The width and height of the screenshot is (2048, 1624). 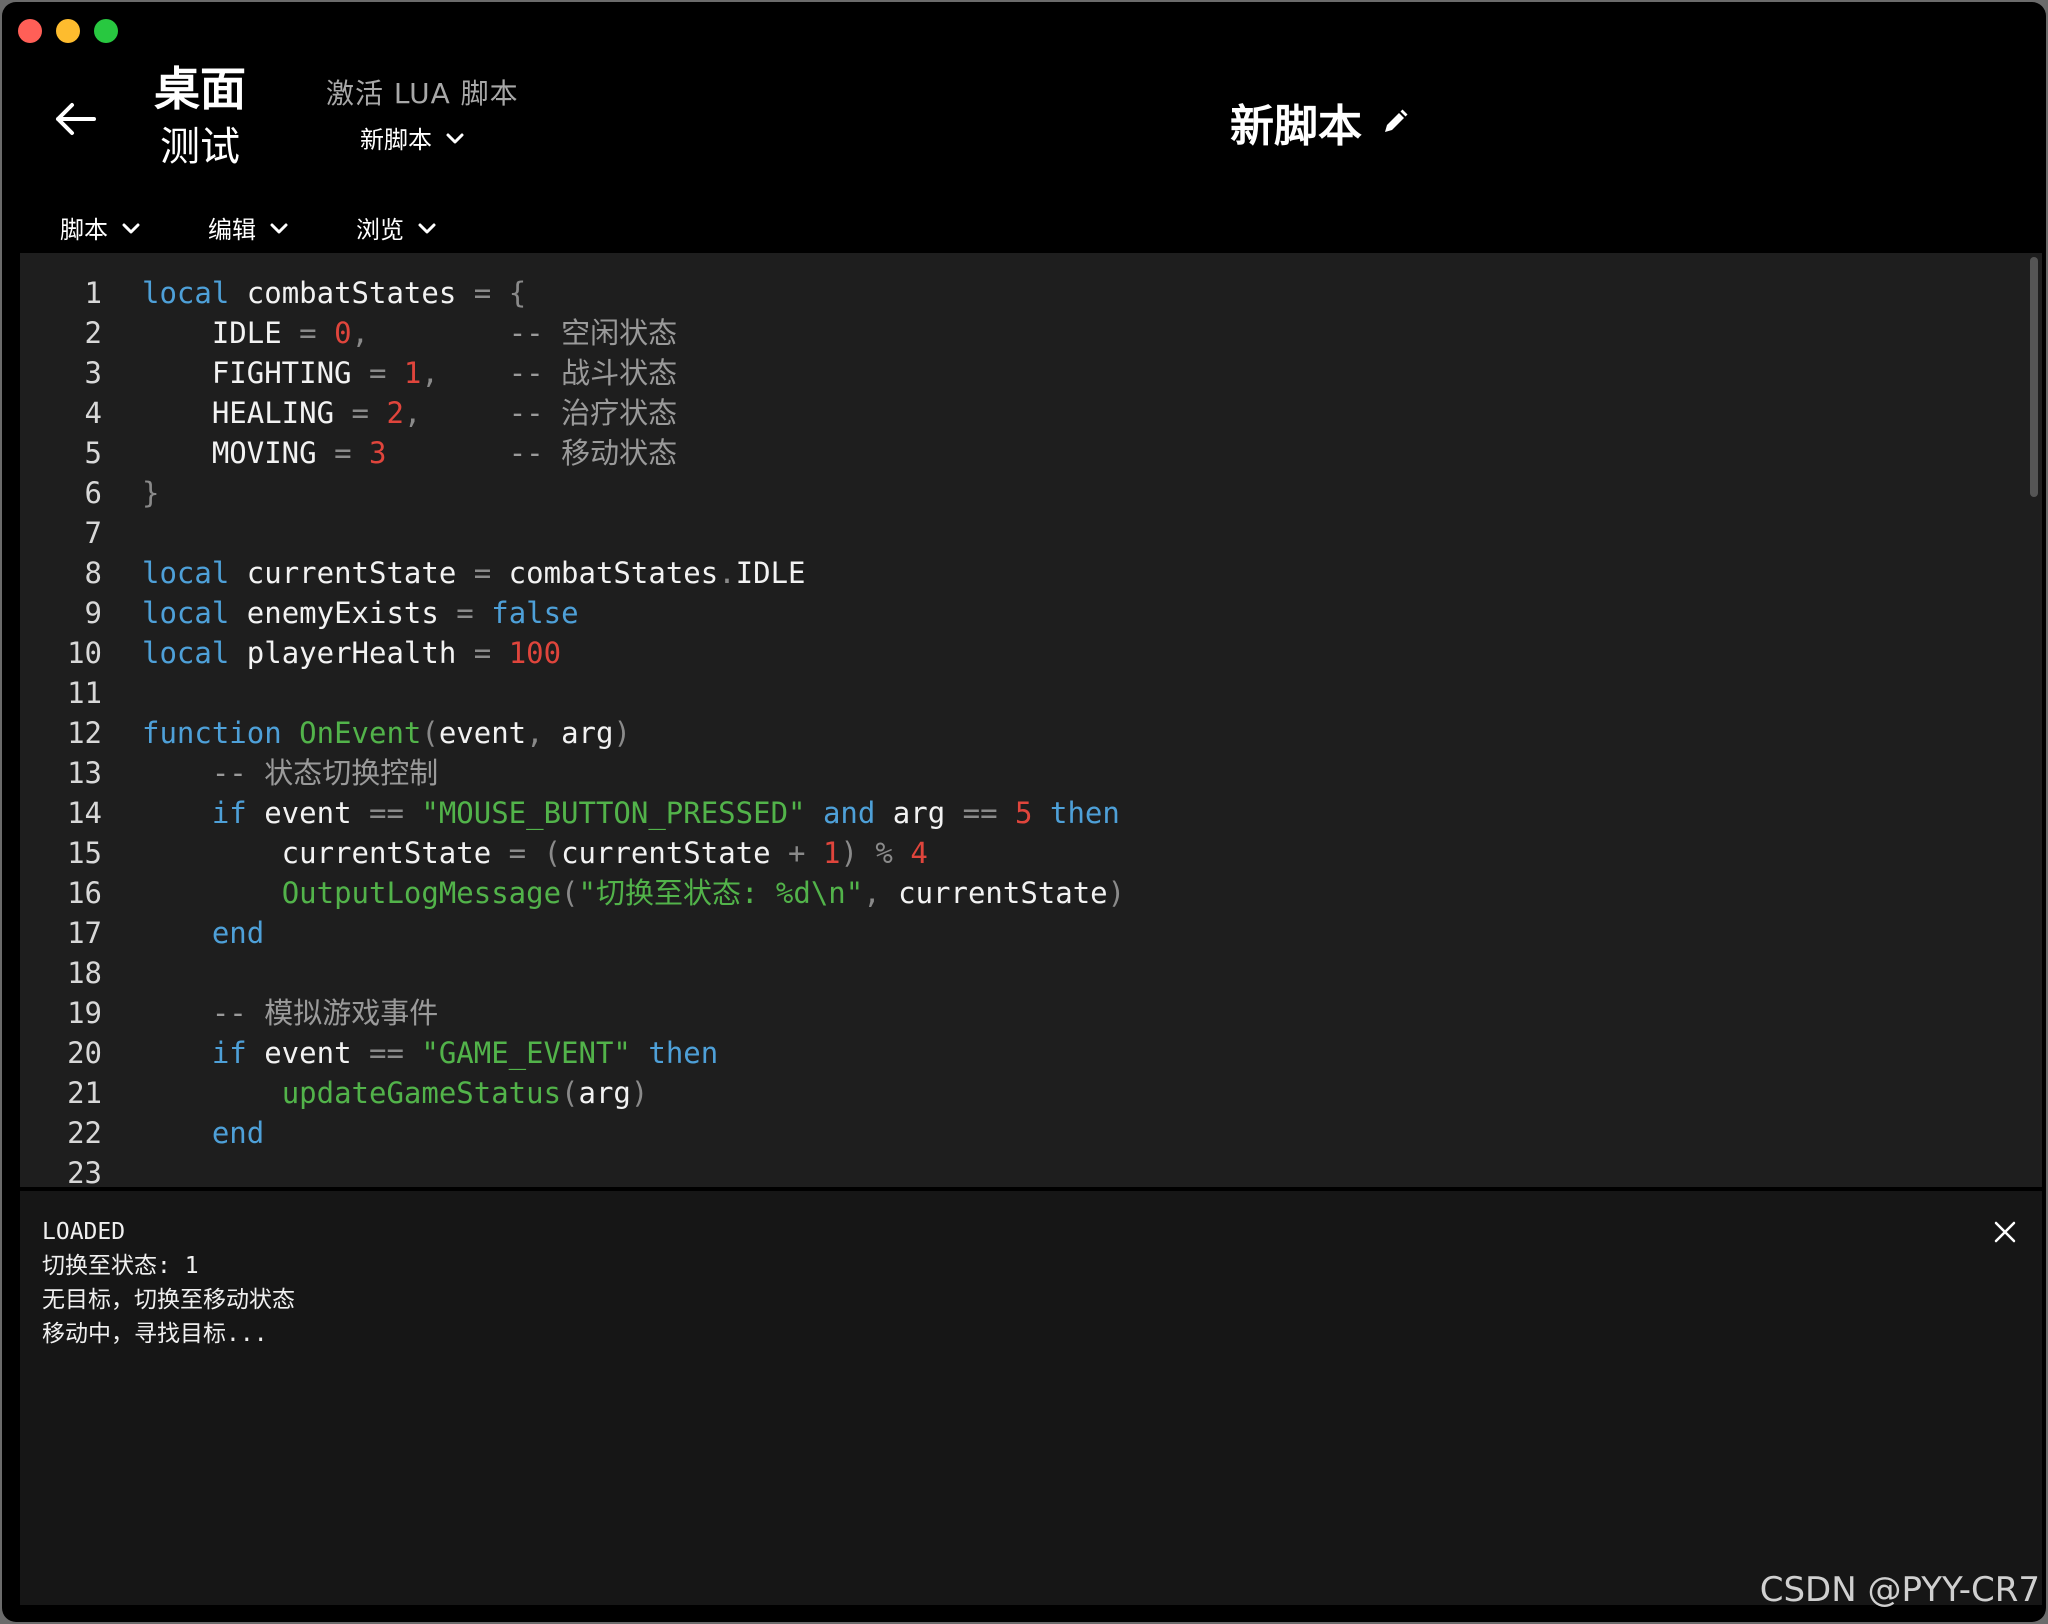 I want to click on code-line: 9 local enemyExists = false, so click(x=1031, y=613).